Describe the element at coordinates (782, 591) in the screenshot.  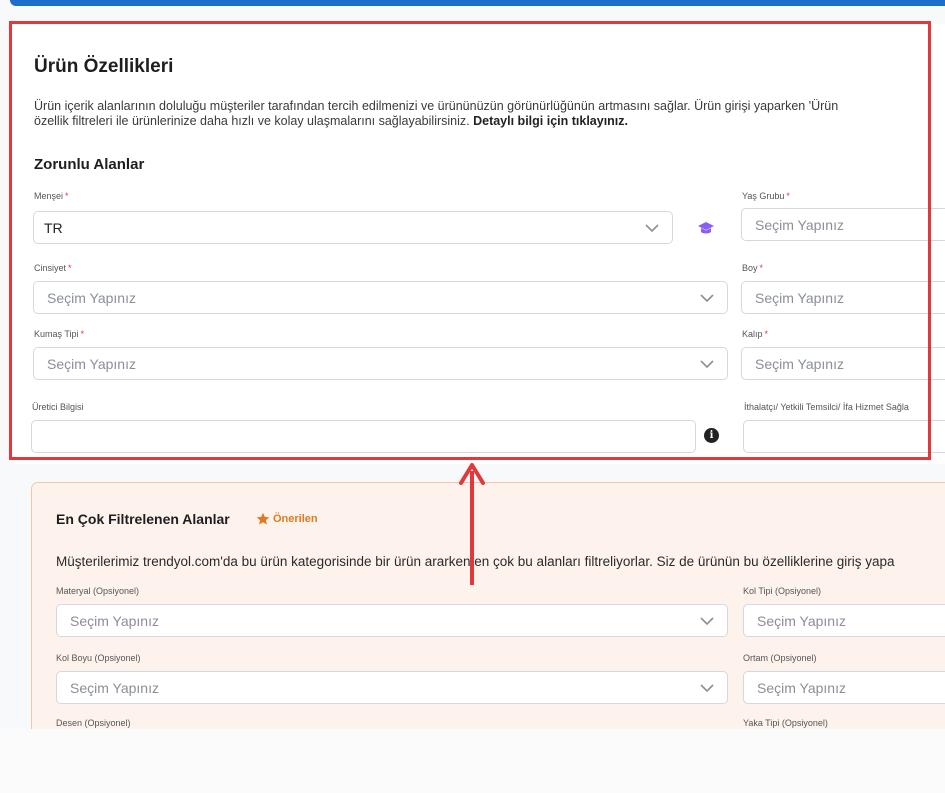
I see `kol-tipi-label: Kol Tipi (Opsiyonel)` at that location.